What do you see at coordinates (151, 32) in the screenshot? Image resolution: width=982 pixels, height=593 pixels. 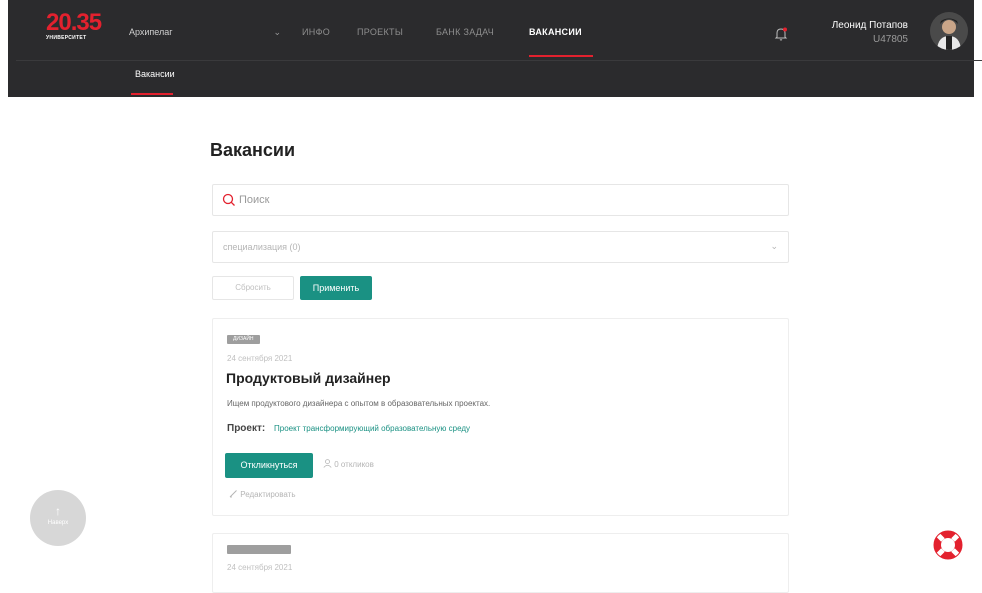 I see `workspace-select-value: Архипелаг` at bounding box center [151, 32].